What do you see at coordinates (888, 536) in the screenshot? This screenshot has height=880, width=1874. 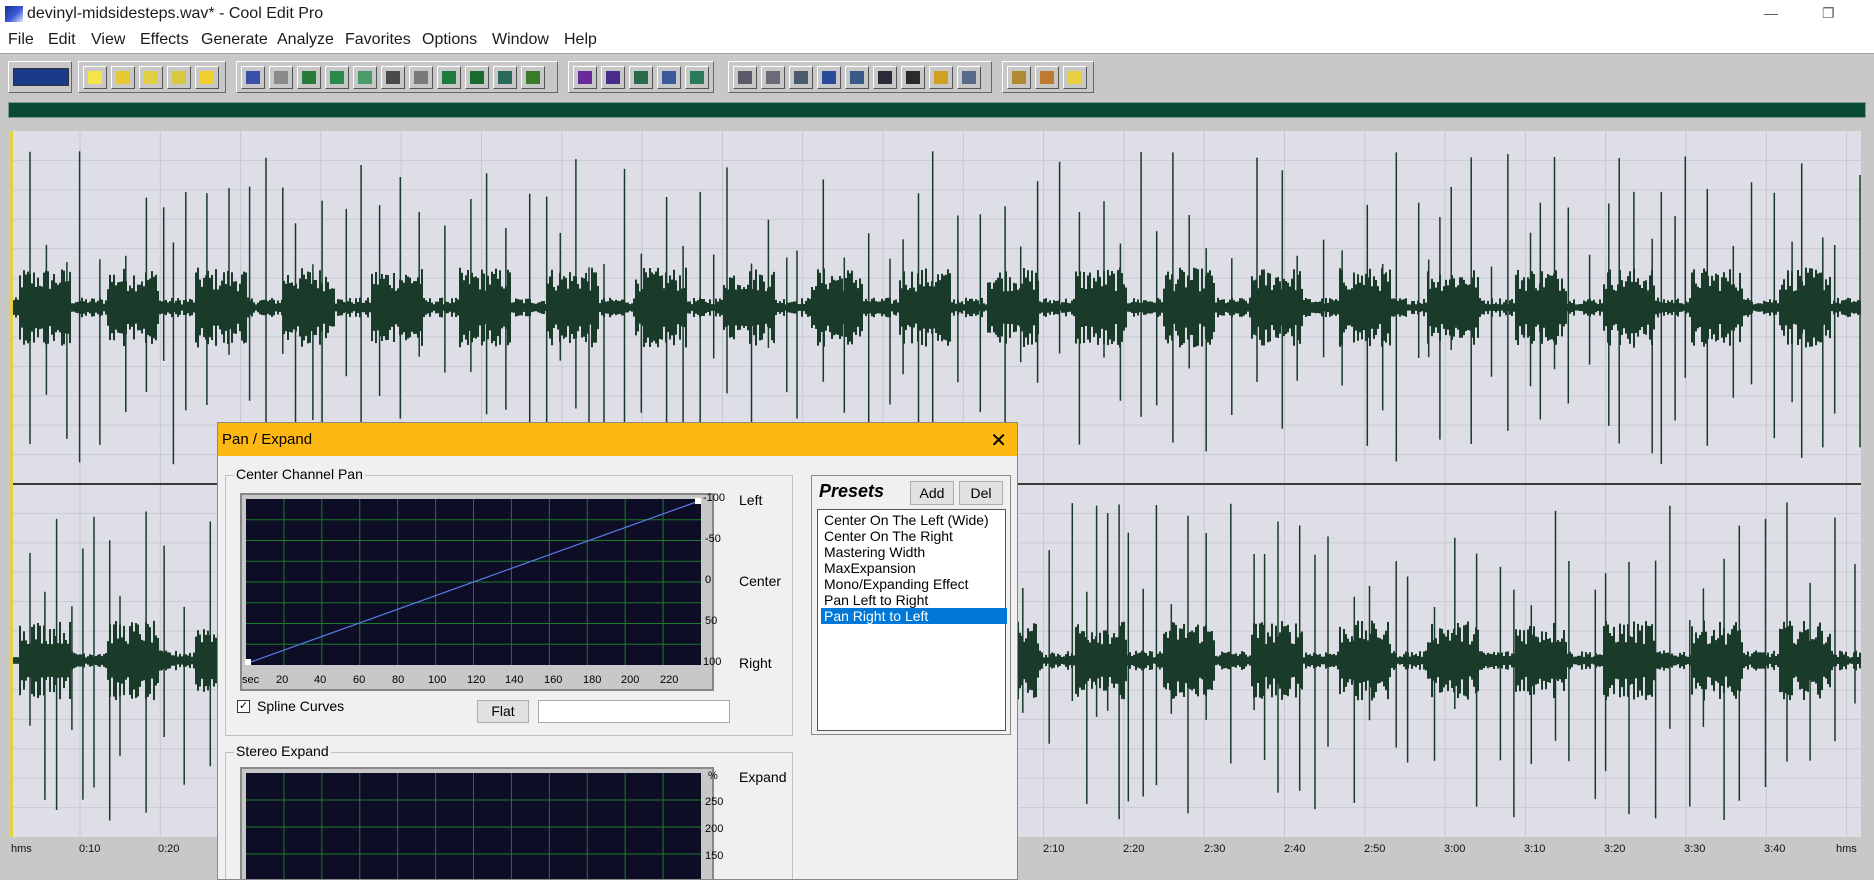 I see `preset-item: Center On The Right` at bounding box center [888, 536].